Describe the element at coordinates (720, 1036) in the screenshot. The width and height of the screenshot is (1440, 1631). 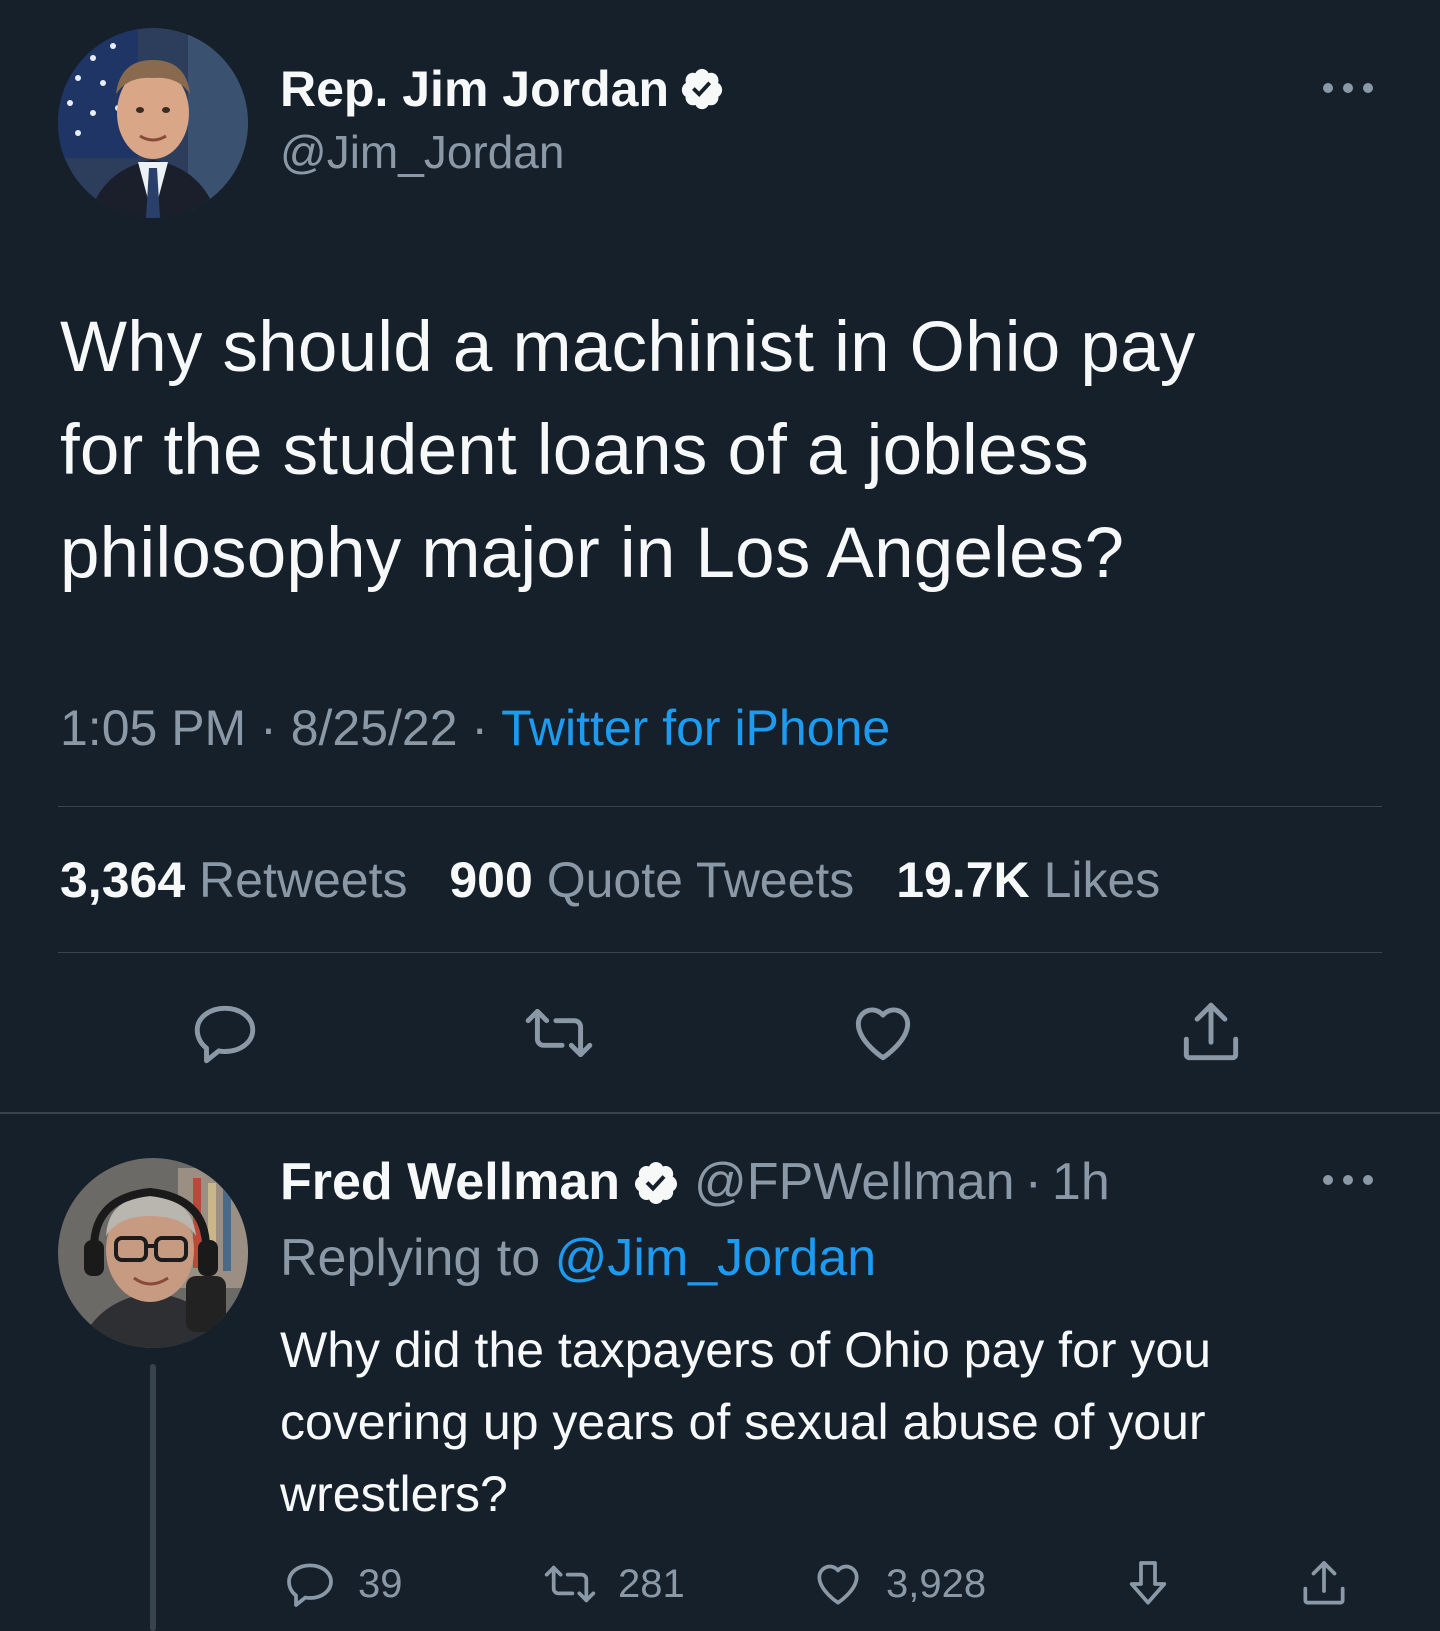
I see `tweet-action-bar` at that location.